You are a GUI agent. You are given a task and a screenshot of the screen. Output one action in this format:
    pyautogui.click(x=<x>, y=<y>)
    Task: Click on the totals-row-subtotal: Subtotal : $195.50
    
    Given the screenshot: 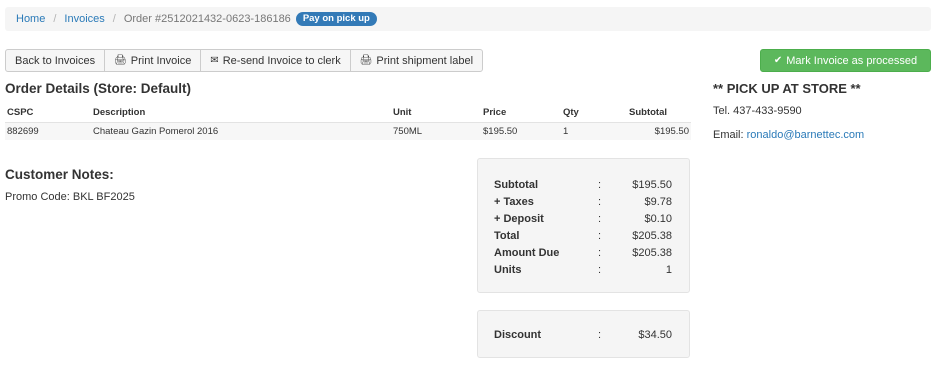 What is the action you would take?
    pyautogui.click(x=583, y=184)
    